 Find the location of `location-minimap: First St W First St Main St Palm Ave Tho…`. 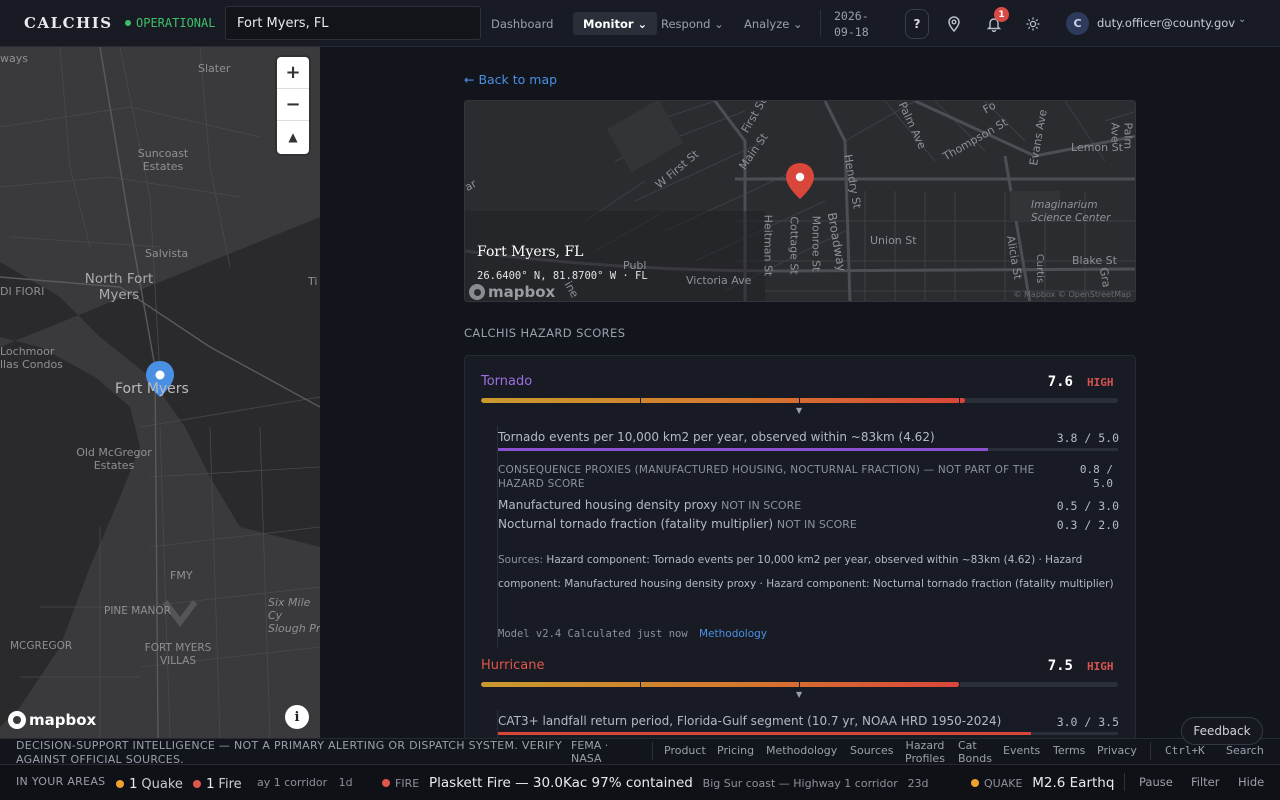

location-minimap: First St W First St Main St Palm Ave Tho… is located at coordinates (800, 201).